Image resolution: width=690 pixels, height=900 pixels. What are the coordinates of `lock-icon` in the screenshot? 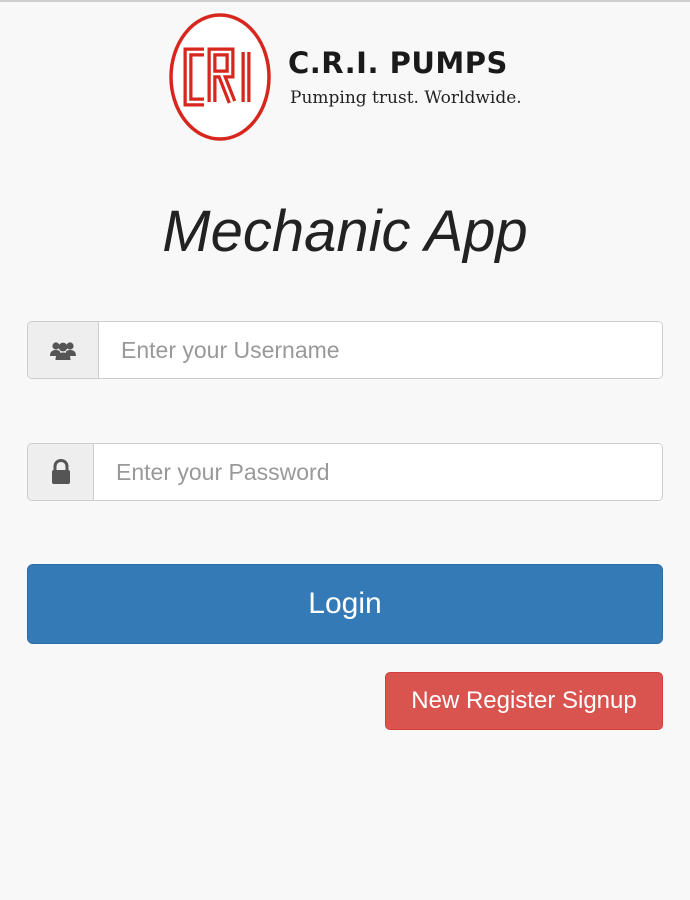 It's located at (61, 472).